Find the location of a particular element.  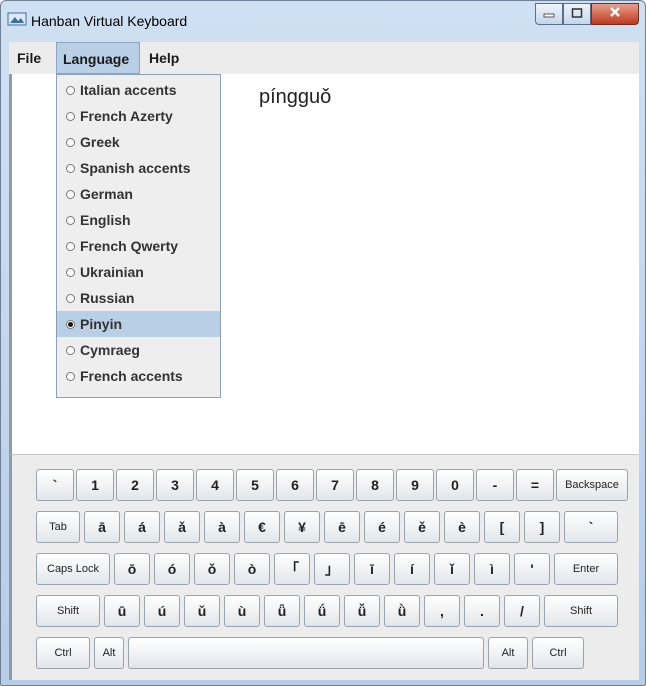

language-option-label: Cymraeg is located at coordinates (110, 350).